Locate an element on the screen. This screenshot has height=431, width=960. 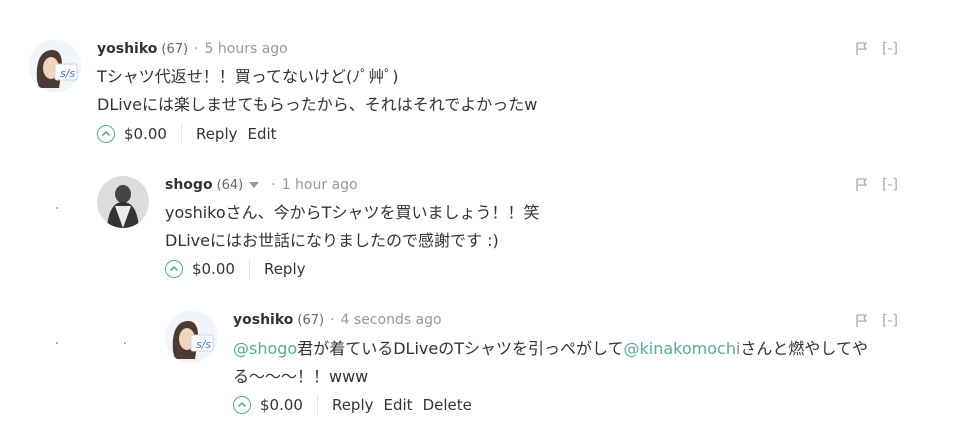
comment-line: Tシャツ代返せ！！買ってないけど(ﾉﾟ艸ﾟ) is located at coordinates (248, 76).